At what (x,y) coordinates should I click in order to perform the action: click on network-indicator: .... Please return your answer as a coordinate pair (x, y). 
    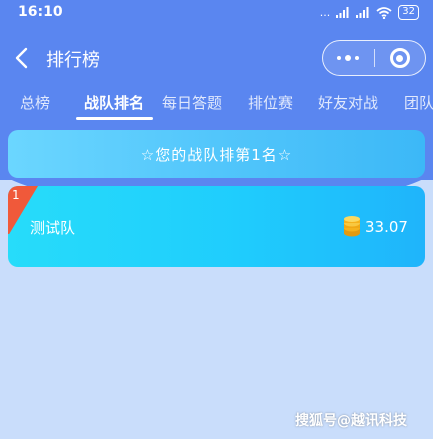
    Looking at the image, I should click on (325, 12).